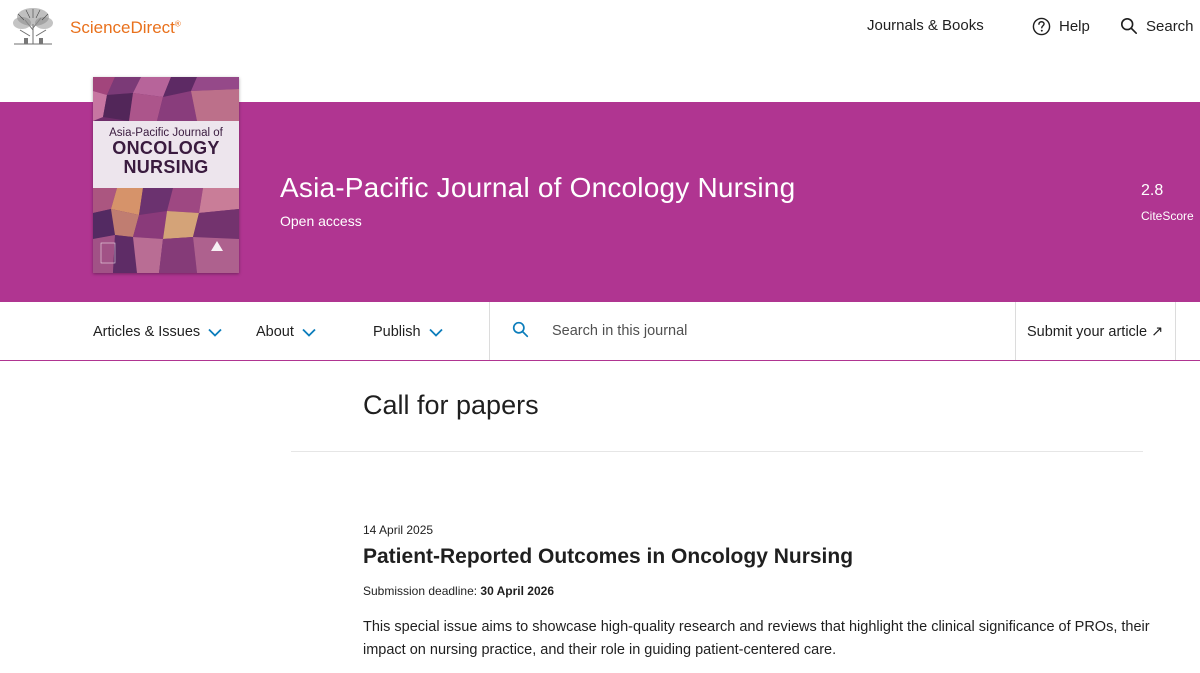 The width and height of the screenshot is (1200, 673). I want to click on citescore-value: 2.8, so click(1152, 191).